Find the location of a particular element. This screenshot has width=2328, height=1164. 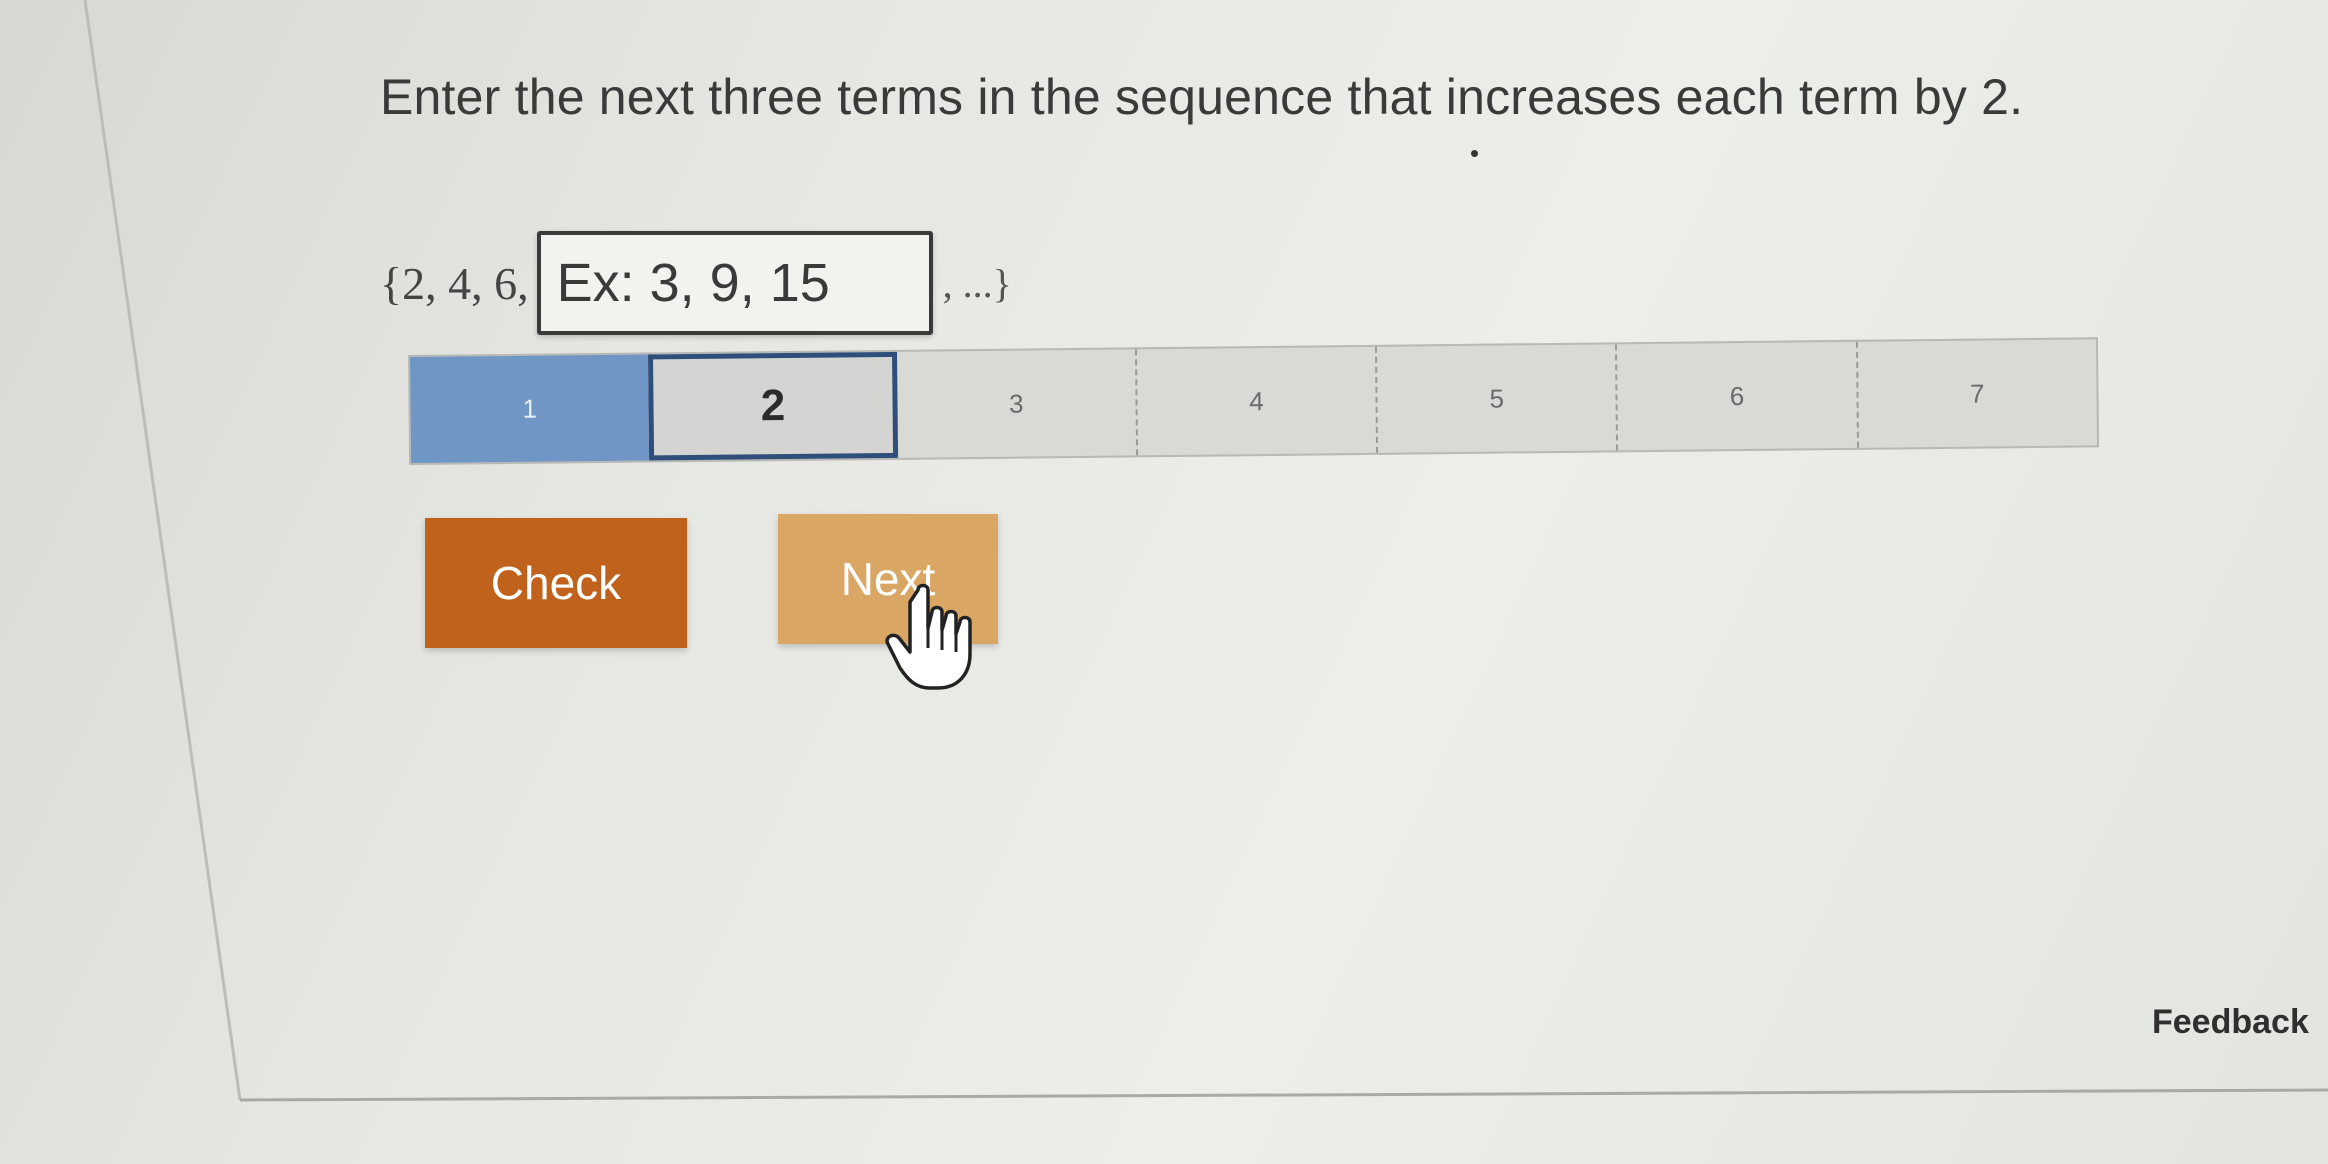

question-progress-bar: 1 2 3 4 5 6 7 is located at coordinates (1254, 401).